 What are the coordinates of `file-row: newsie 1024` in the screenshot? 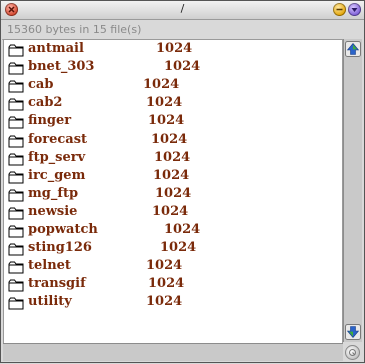 It's located at (173, 213).